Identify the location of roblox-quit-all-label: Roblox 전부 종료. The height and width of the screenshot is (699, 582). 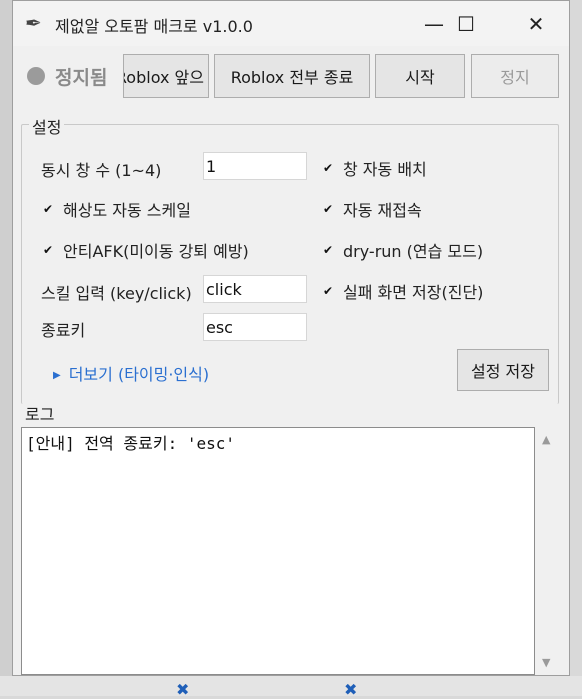
(292, 77).